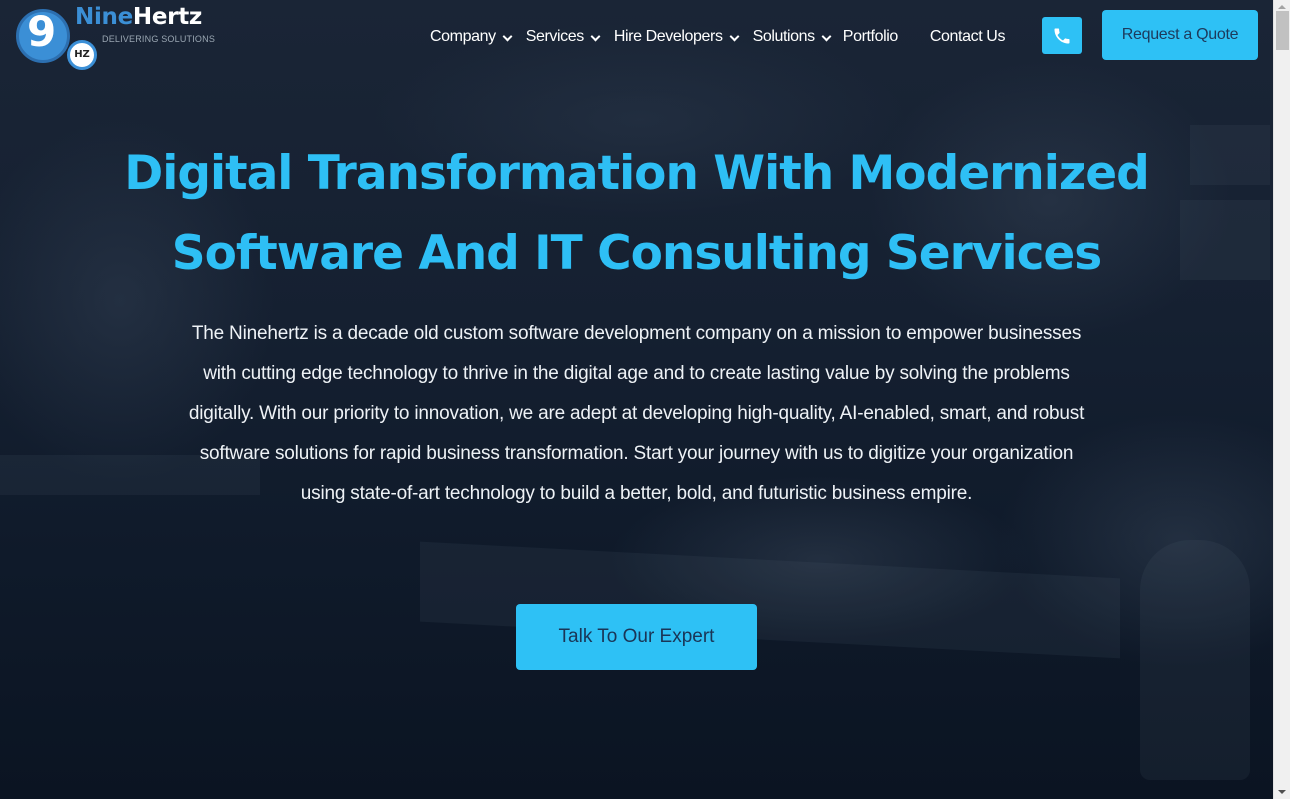 The height and width of the screenshot is (799, 1290). What do you see at coordinates (1282, 30) in the screenshot?
I see `scrollbar-thumb` at bounding box center [1282, 30].